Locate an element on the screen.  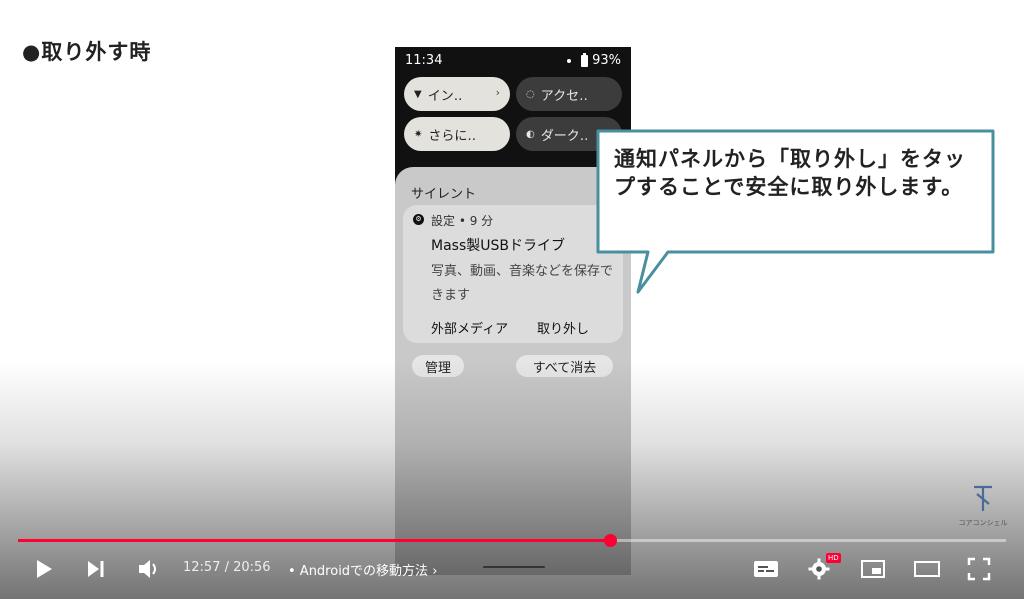
logo-caption: コアコンシェル is located at coordinates (983, 523).